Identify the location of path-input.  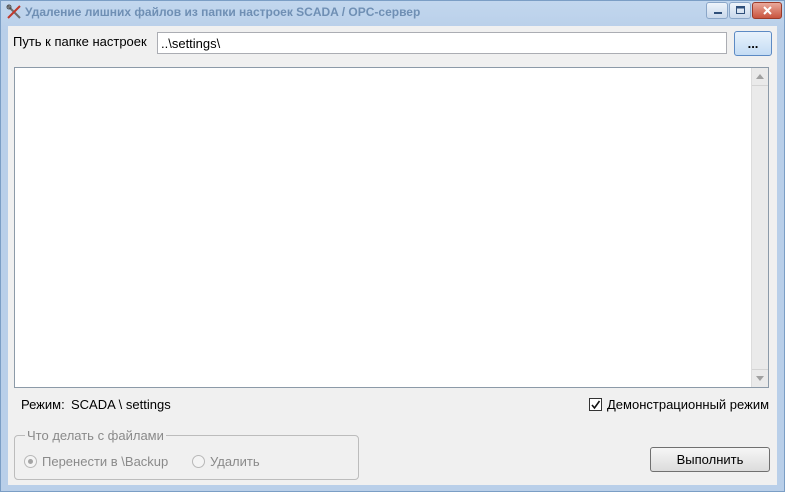
(442, 43).